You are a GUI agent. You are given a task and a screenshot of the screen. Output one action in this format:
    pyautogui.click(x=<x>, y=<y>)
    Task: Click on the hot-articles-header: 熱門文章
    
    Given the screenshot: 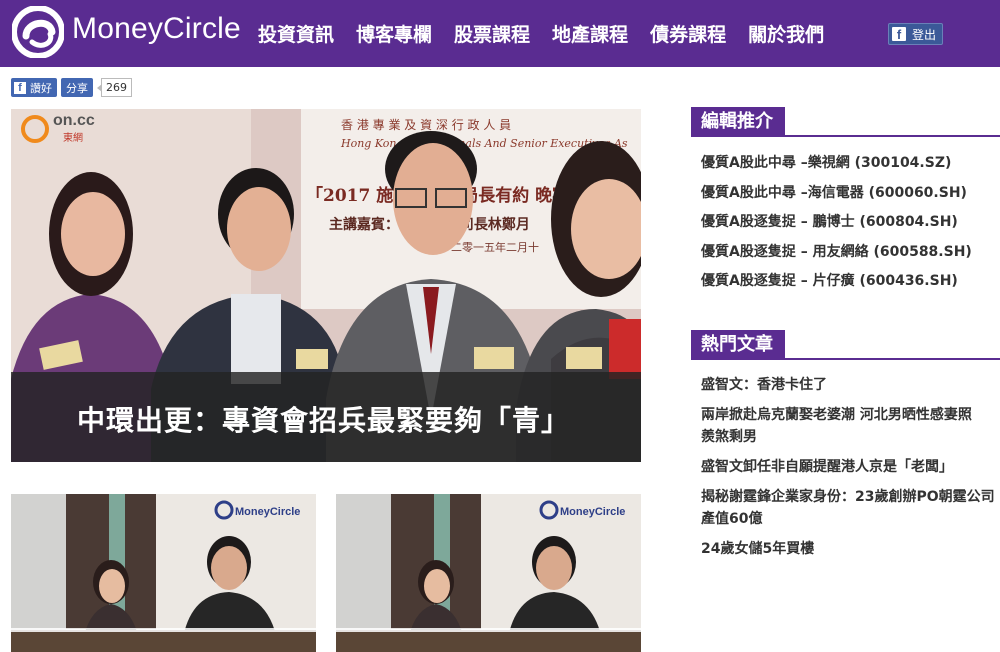 What is the action you would take?
    pyautogui.click(x=845, y=345)
    